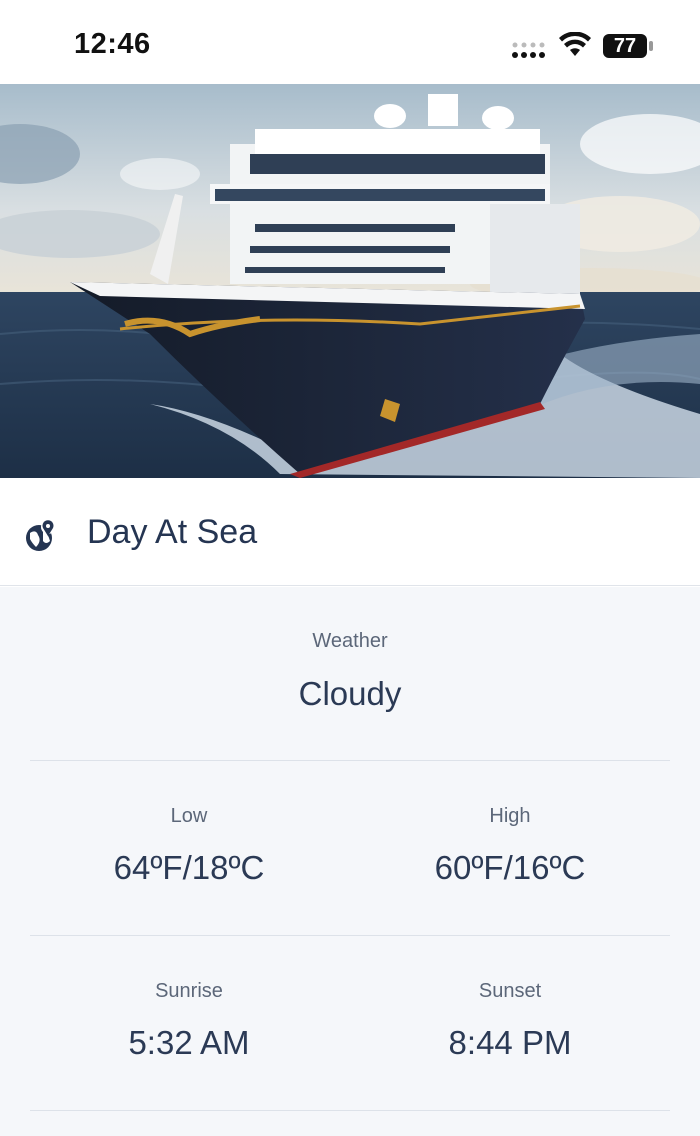 The width and height of the screenshot is (700, 1136). I want to click on low-temp-label: Low, so click(189, 816).